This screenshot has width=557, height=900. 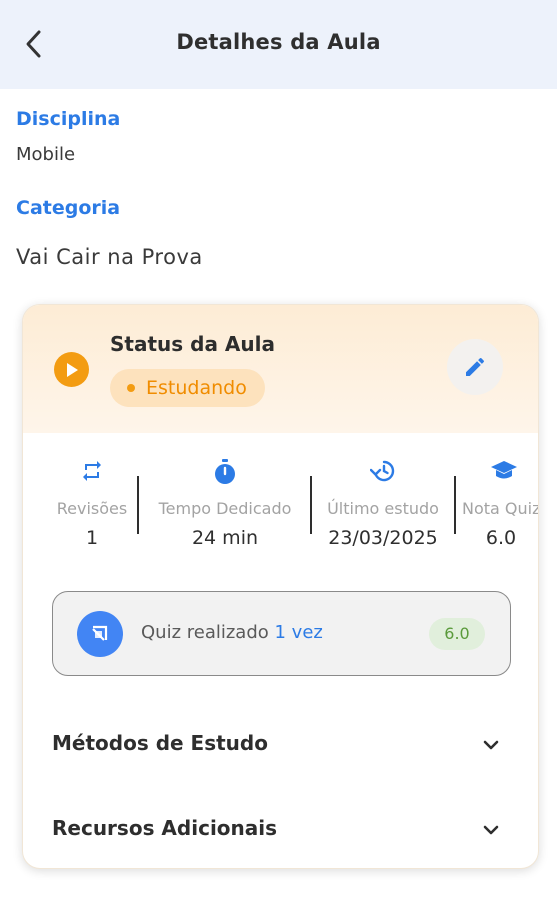 What do you see at coordinates (68, 208) in the screenshot?
I see `categoria-label: Categoria` at bounding box center [68, 208].